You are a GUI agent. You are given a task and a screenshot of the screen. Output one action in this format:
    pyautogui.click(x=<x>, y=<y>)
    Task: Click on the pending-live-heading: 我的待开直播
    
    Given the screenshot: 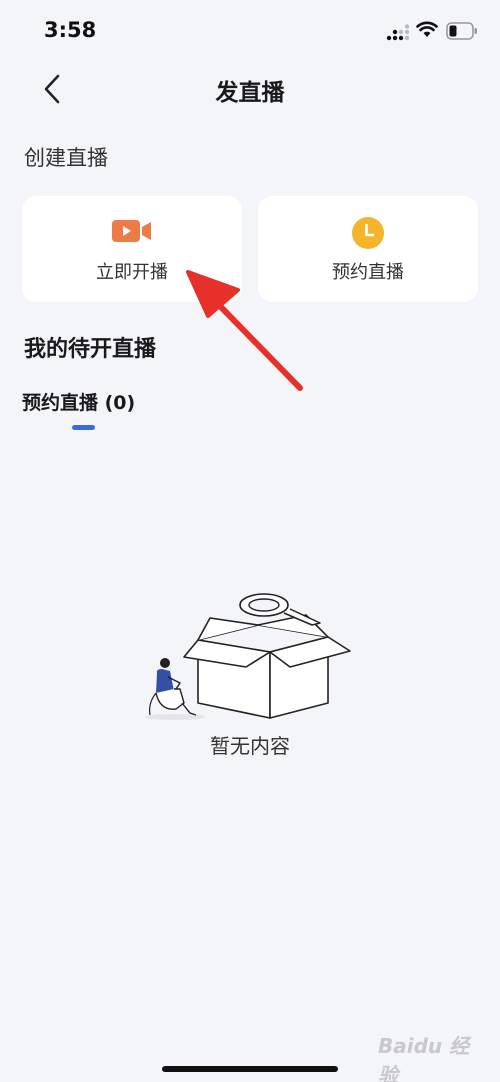 What is the action you would take?
    pyautogui.click(x=90, y=349)
    